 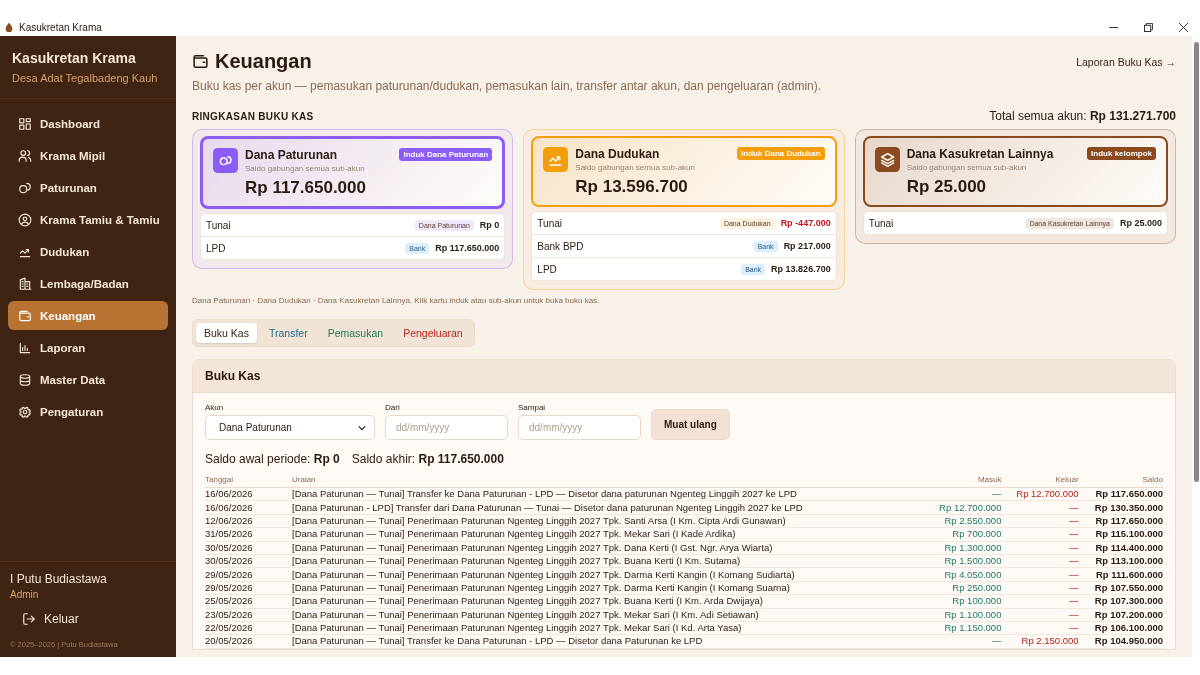 I want to click on account-select: Dana Paturunan, so click(x=290, y=427).